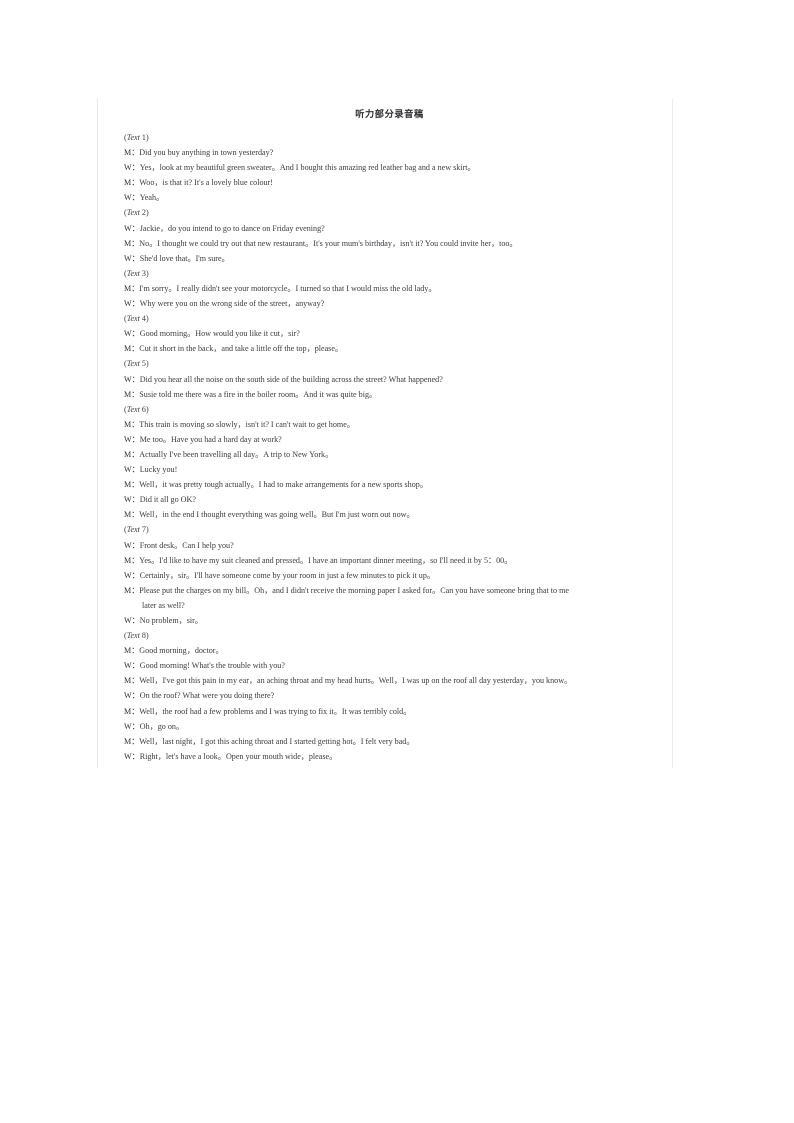  Describe the element at coordinates (184, 258) in the screenshot. I see `utterance-text: She'd love that。I'm sure。` at that location.